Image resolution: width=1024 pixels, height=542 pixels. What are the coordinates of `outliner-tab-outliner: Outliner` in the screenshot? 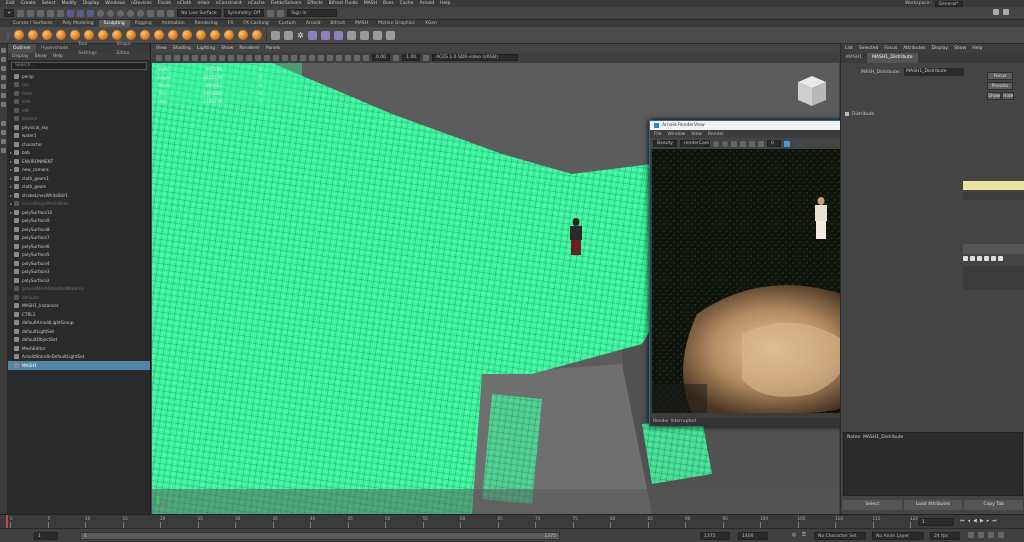 It's located at (22, 48).